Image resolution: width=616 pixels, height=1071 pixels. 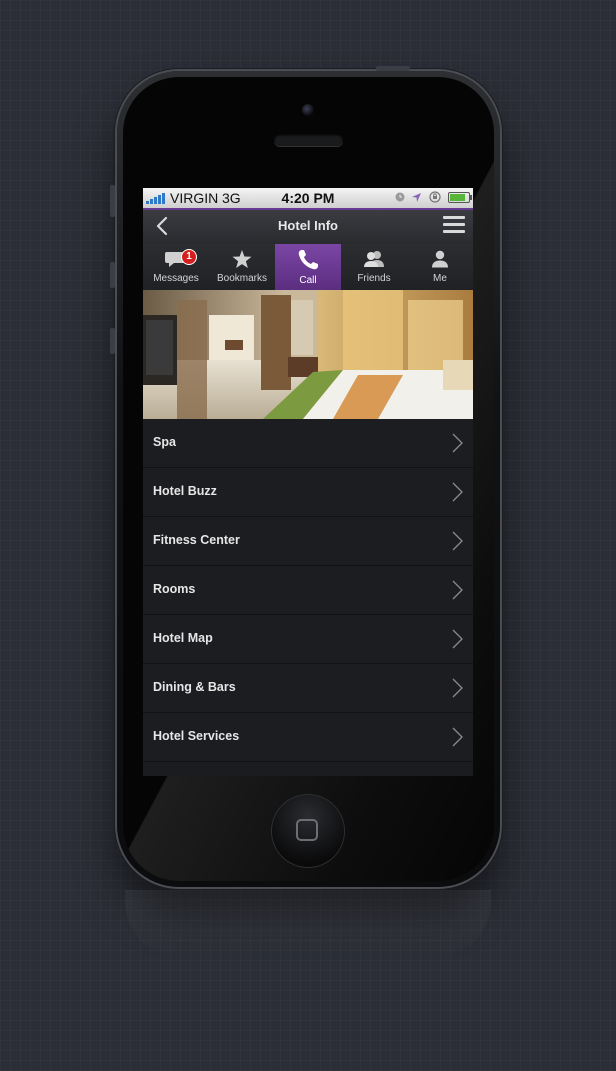 What do you see at coordinates (112, 275) in the screenshot?
I see `volume-up-button` at bounding box center [112, 275].